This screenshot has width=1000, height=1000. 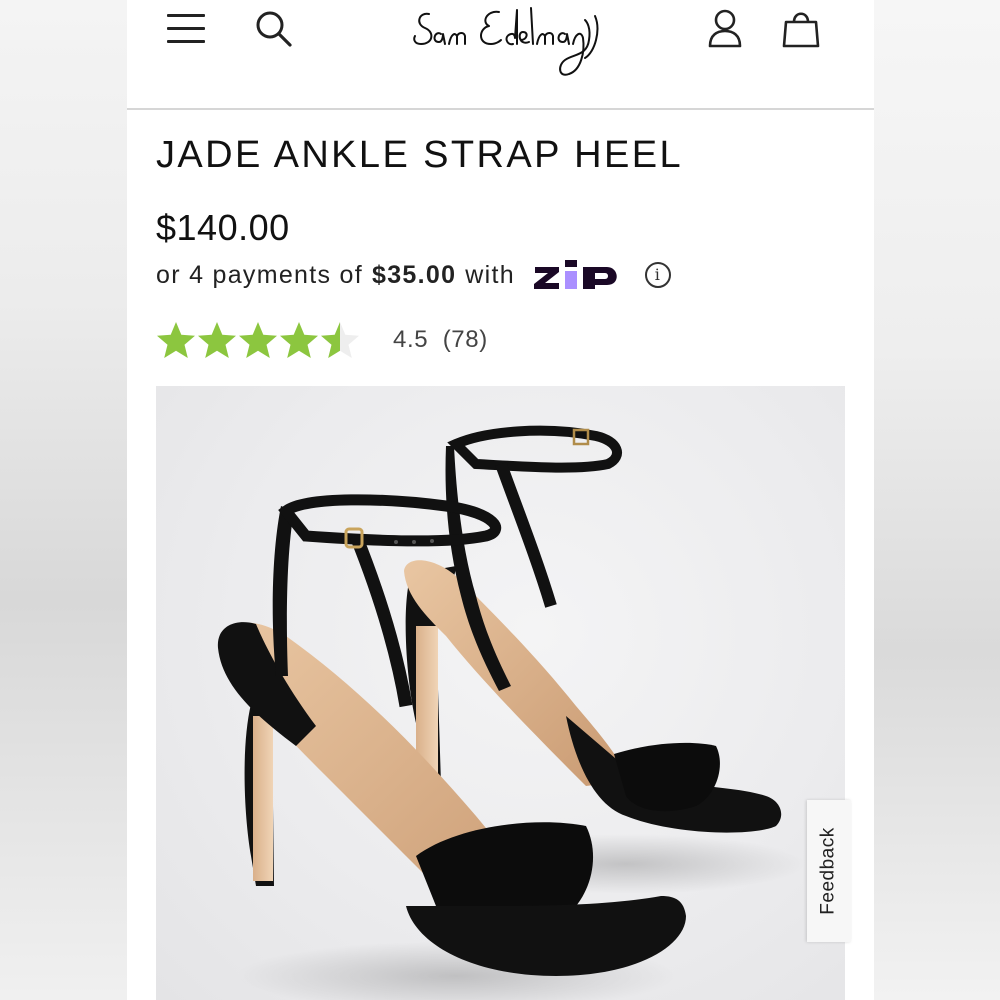 What do you see at coordinates (801, 29) in the screenshot?
I see `shopping-bag-icon` at bounding box center [801, 29].